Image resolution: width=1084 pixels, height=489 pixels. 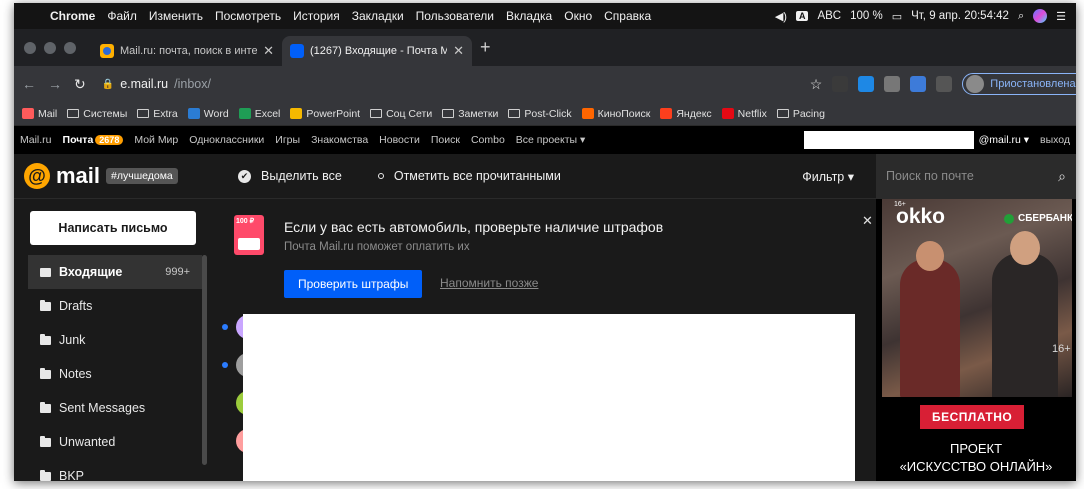 What do you see at coordinates (897, 16) in the screenshot?
I see `battery-icon: ▭` at bounding box center [897, 16].